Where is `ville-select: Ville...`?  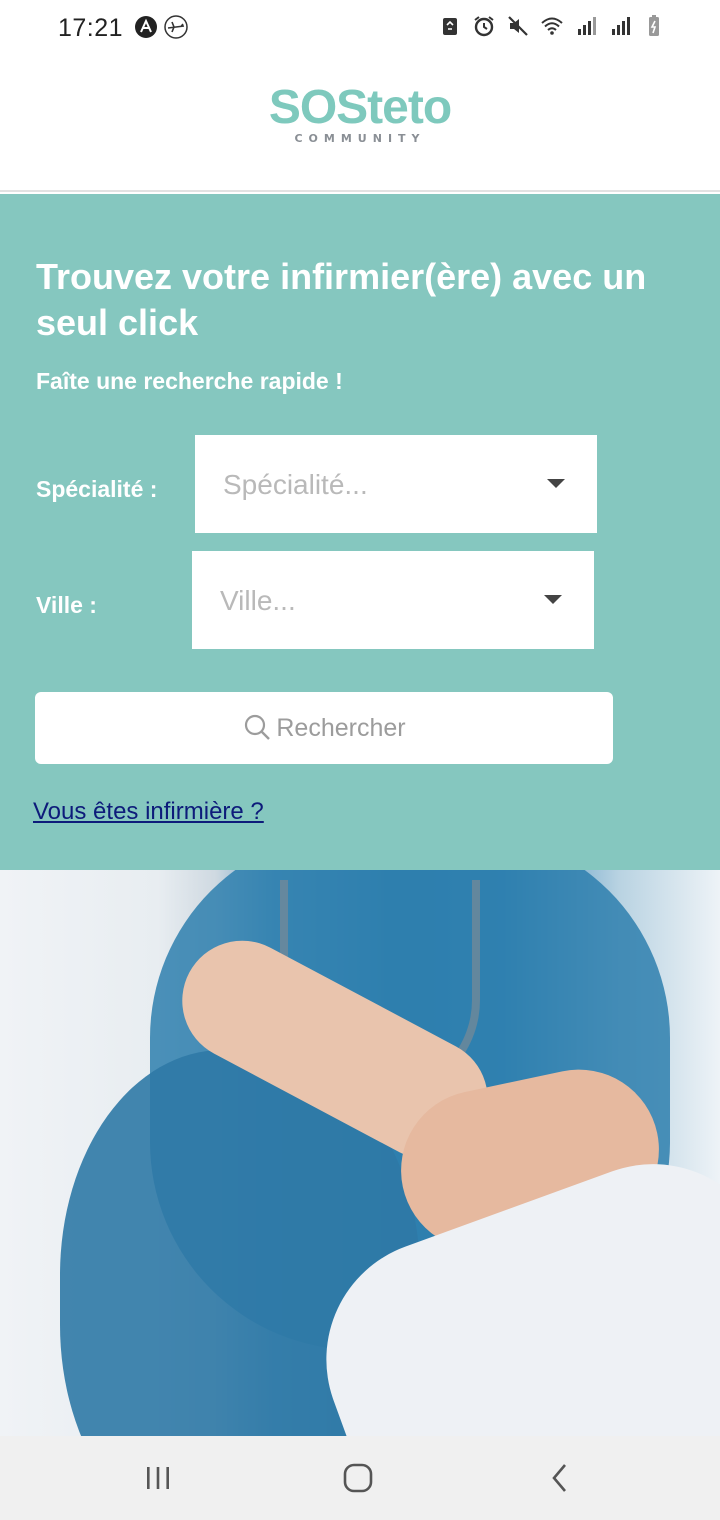 ville-select: Ville... is located at coordinates (393, 600).